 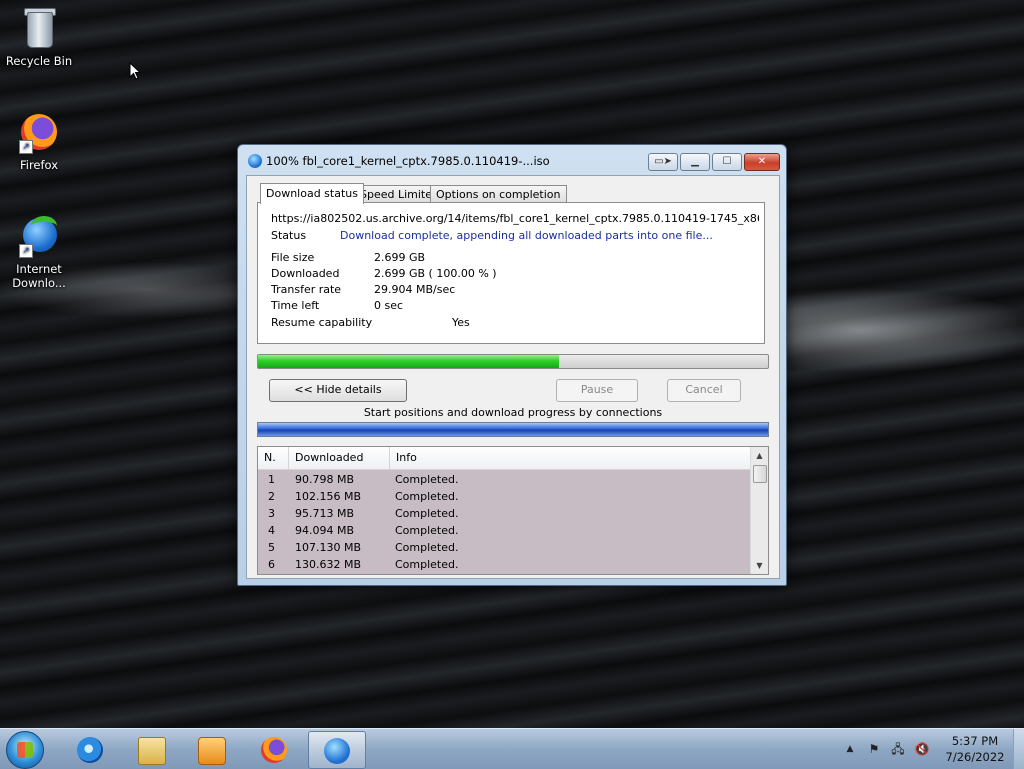 I want to click on row-downloaded: 107.130 MB, so click(x=328, y=547).